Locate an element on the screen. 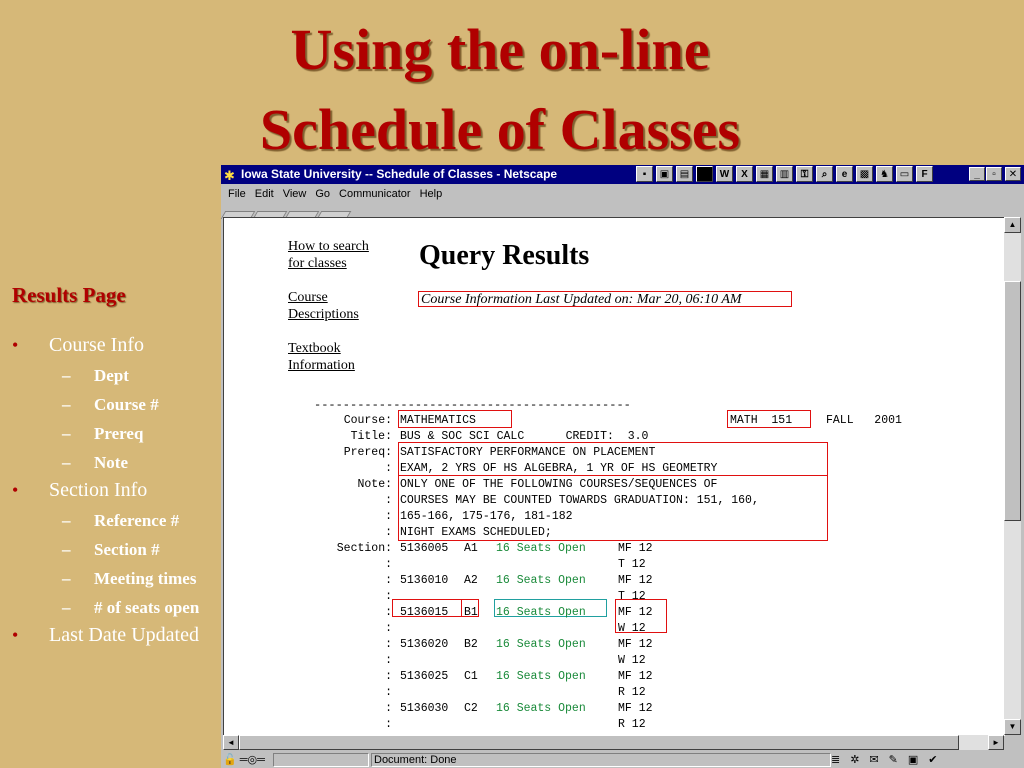  note-colon-1: : is located at coordinates (388, 500).